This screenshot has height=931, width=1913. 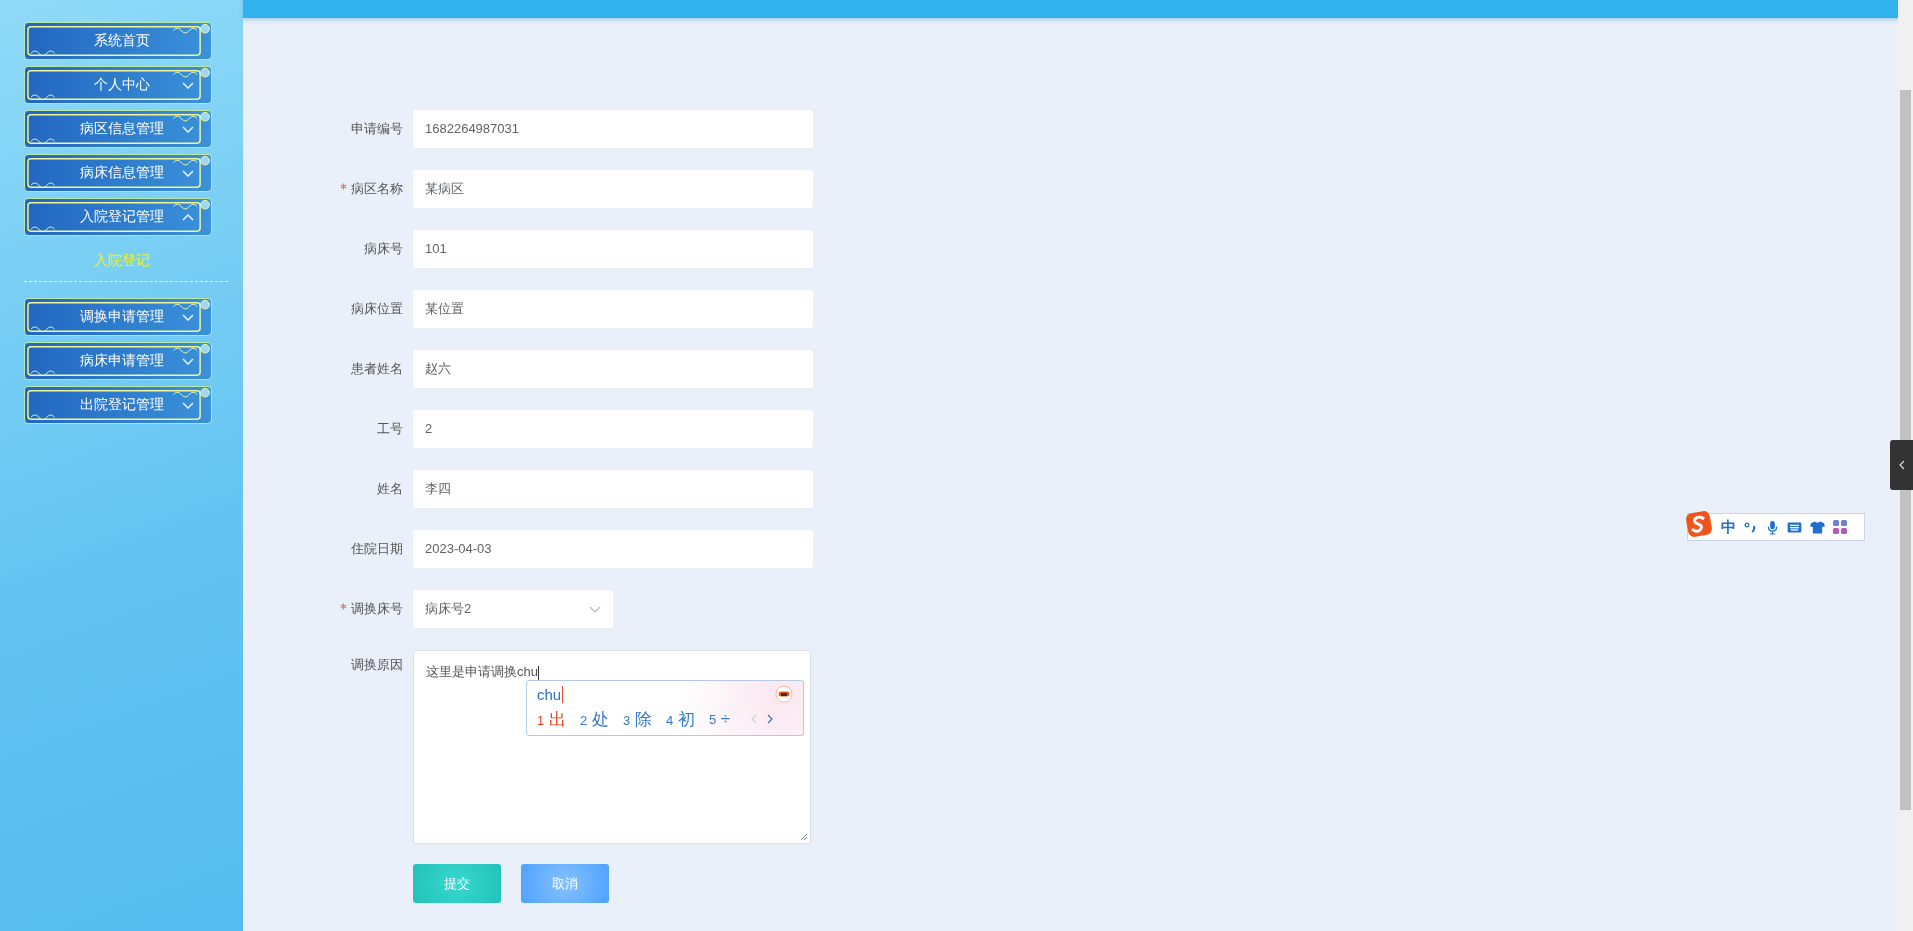 I want to click on scrollbar, so click(x=1905, y=465).